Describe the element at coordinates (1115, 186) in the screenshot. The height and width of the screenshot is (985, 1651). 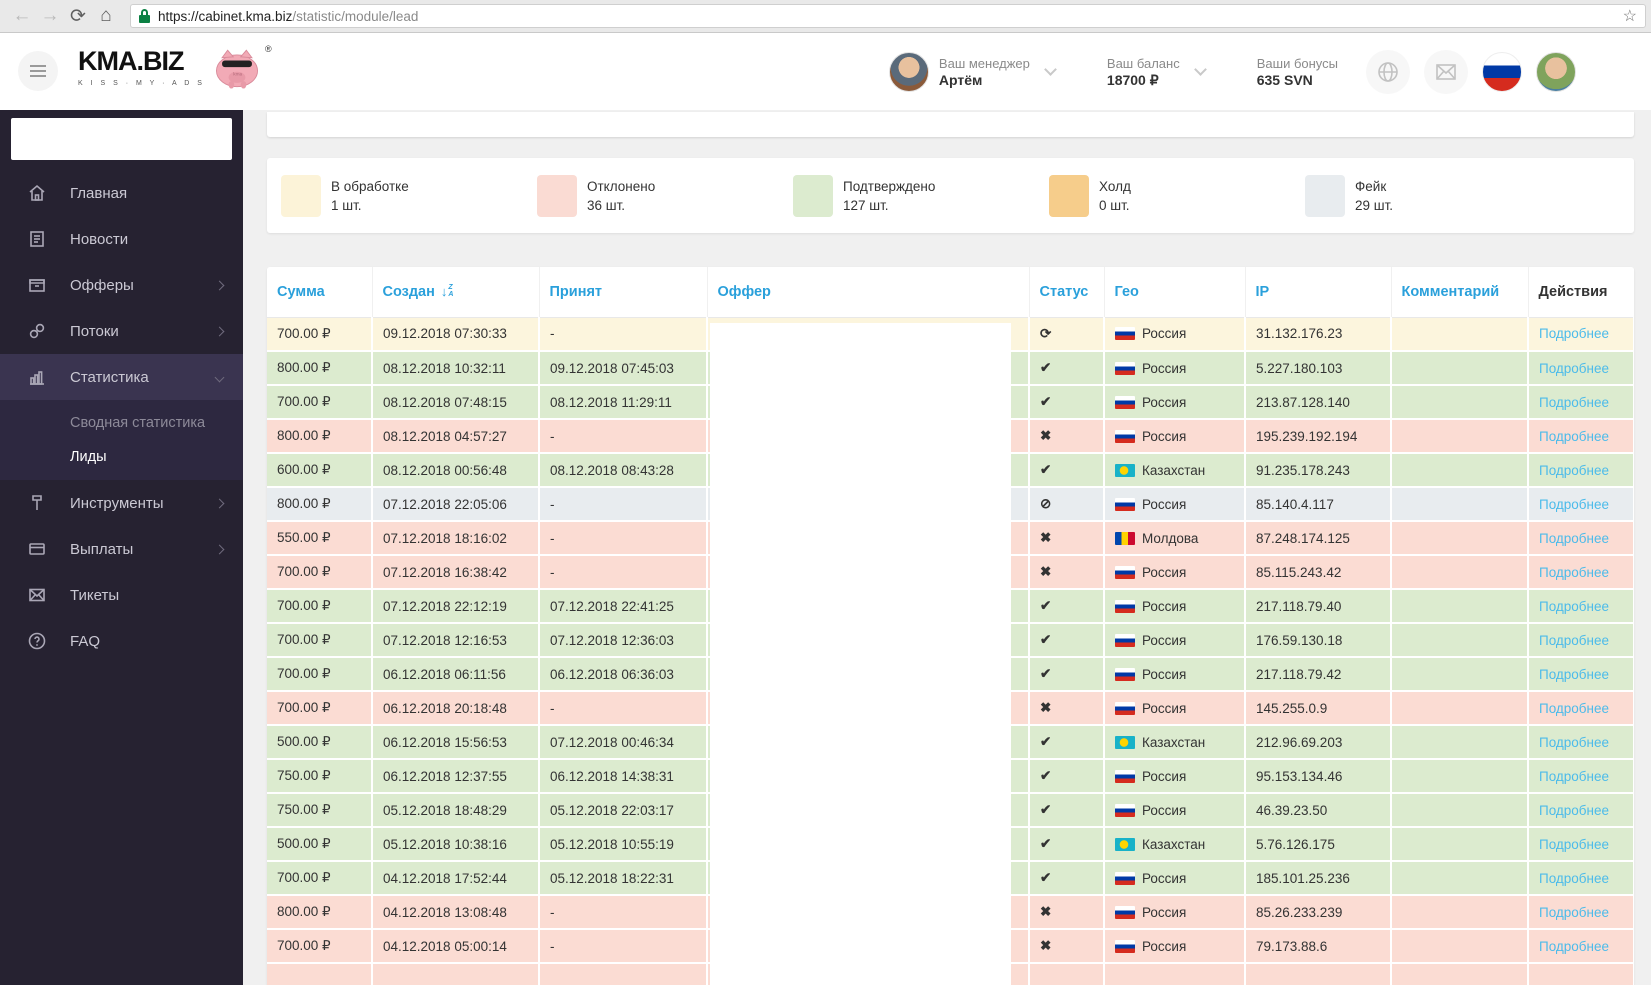
I see `legend-label: Холд` at that location.